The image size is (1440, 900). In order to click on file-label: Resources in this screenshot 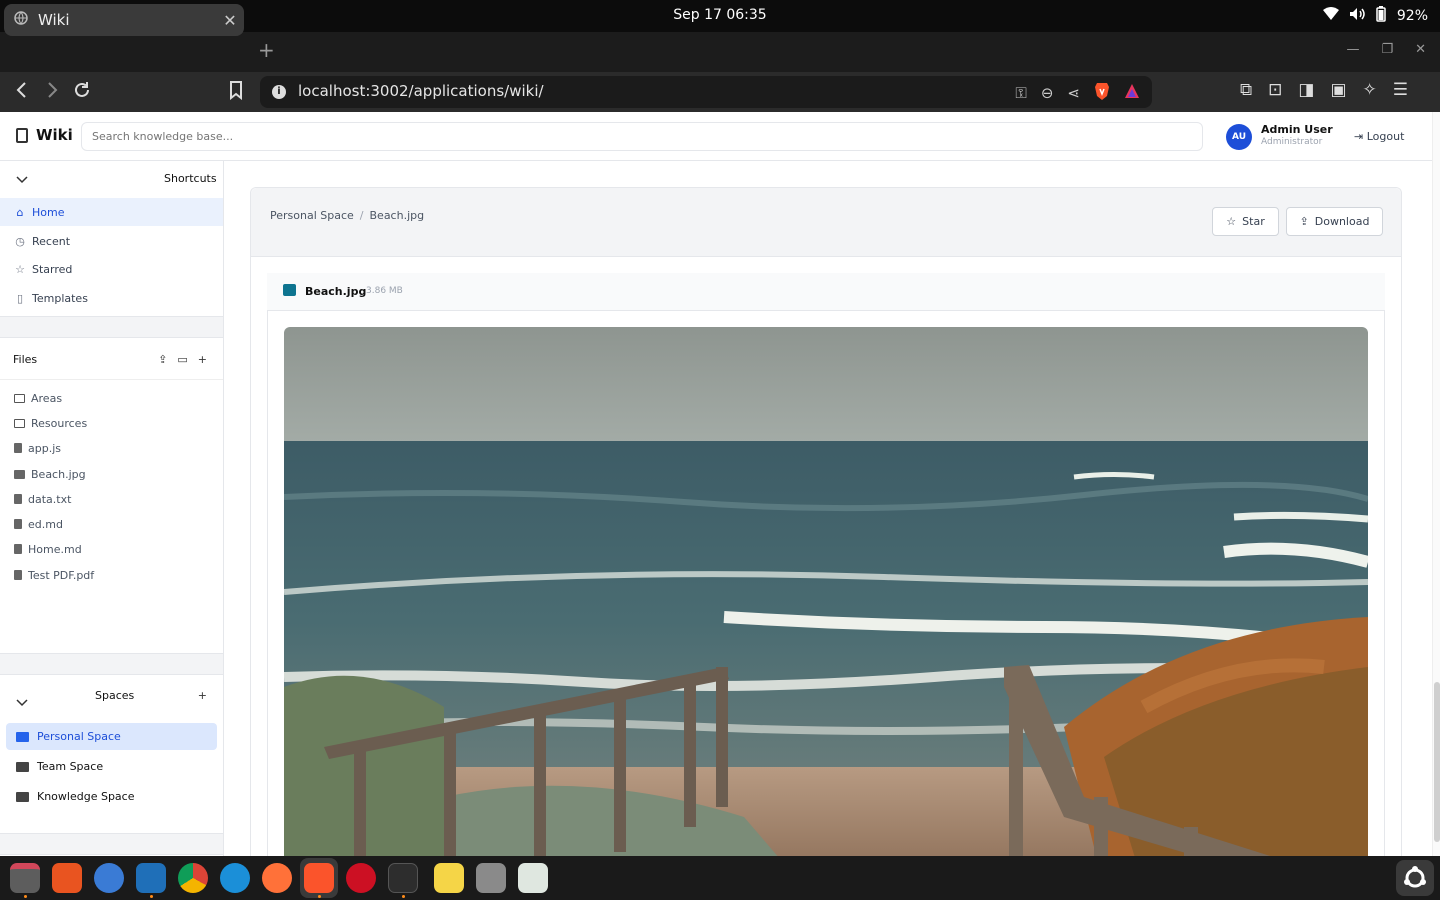, I will do `click(59, 423)`.